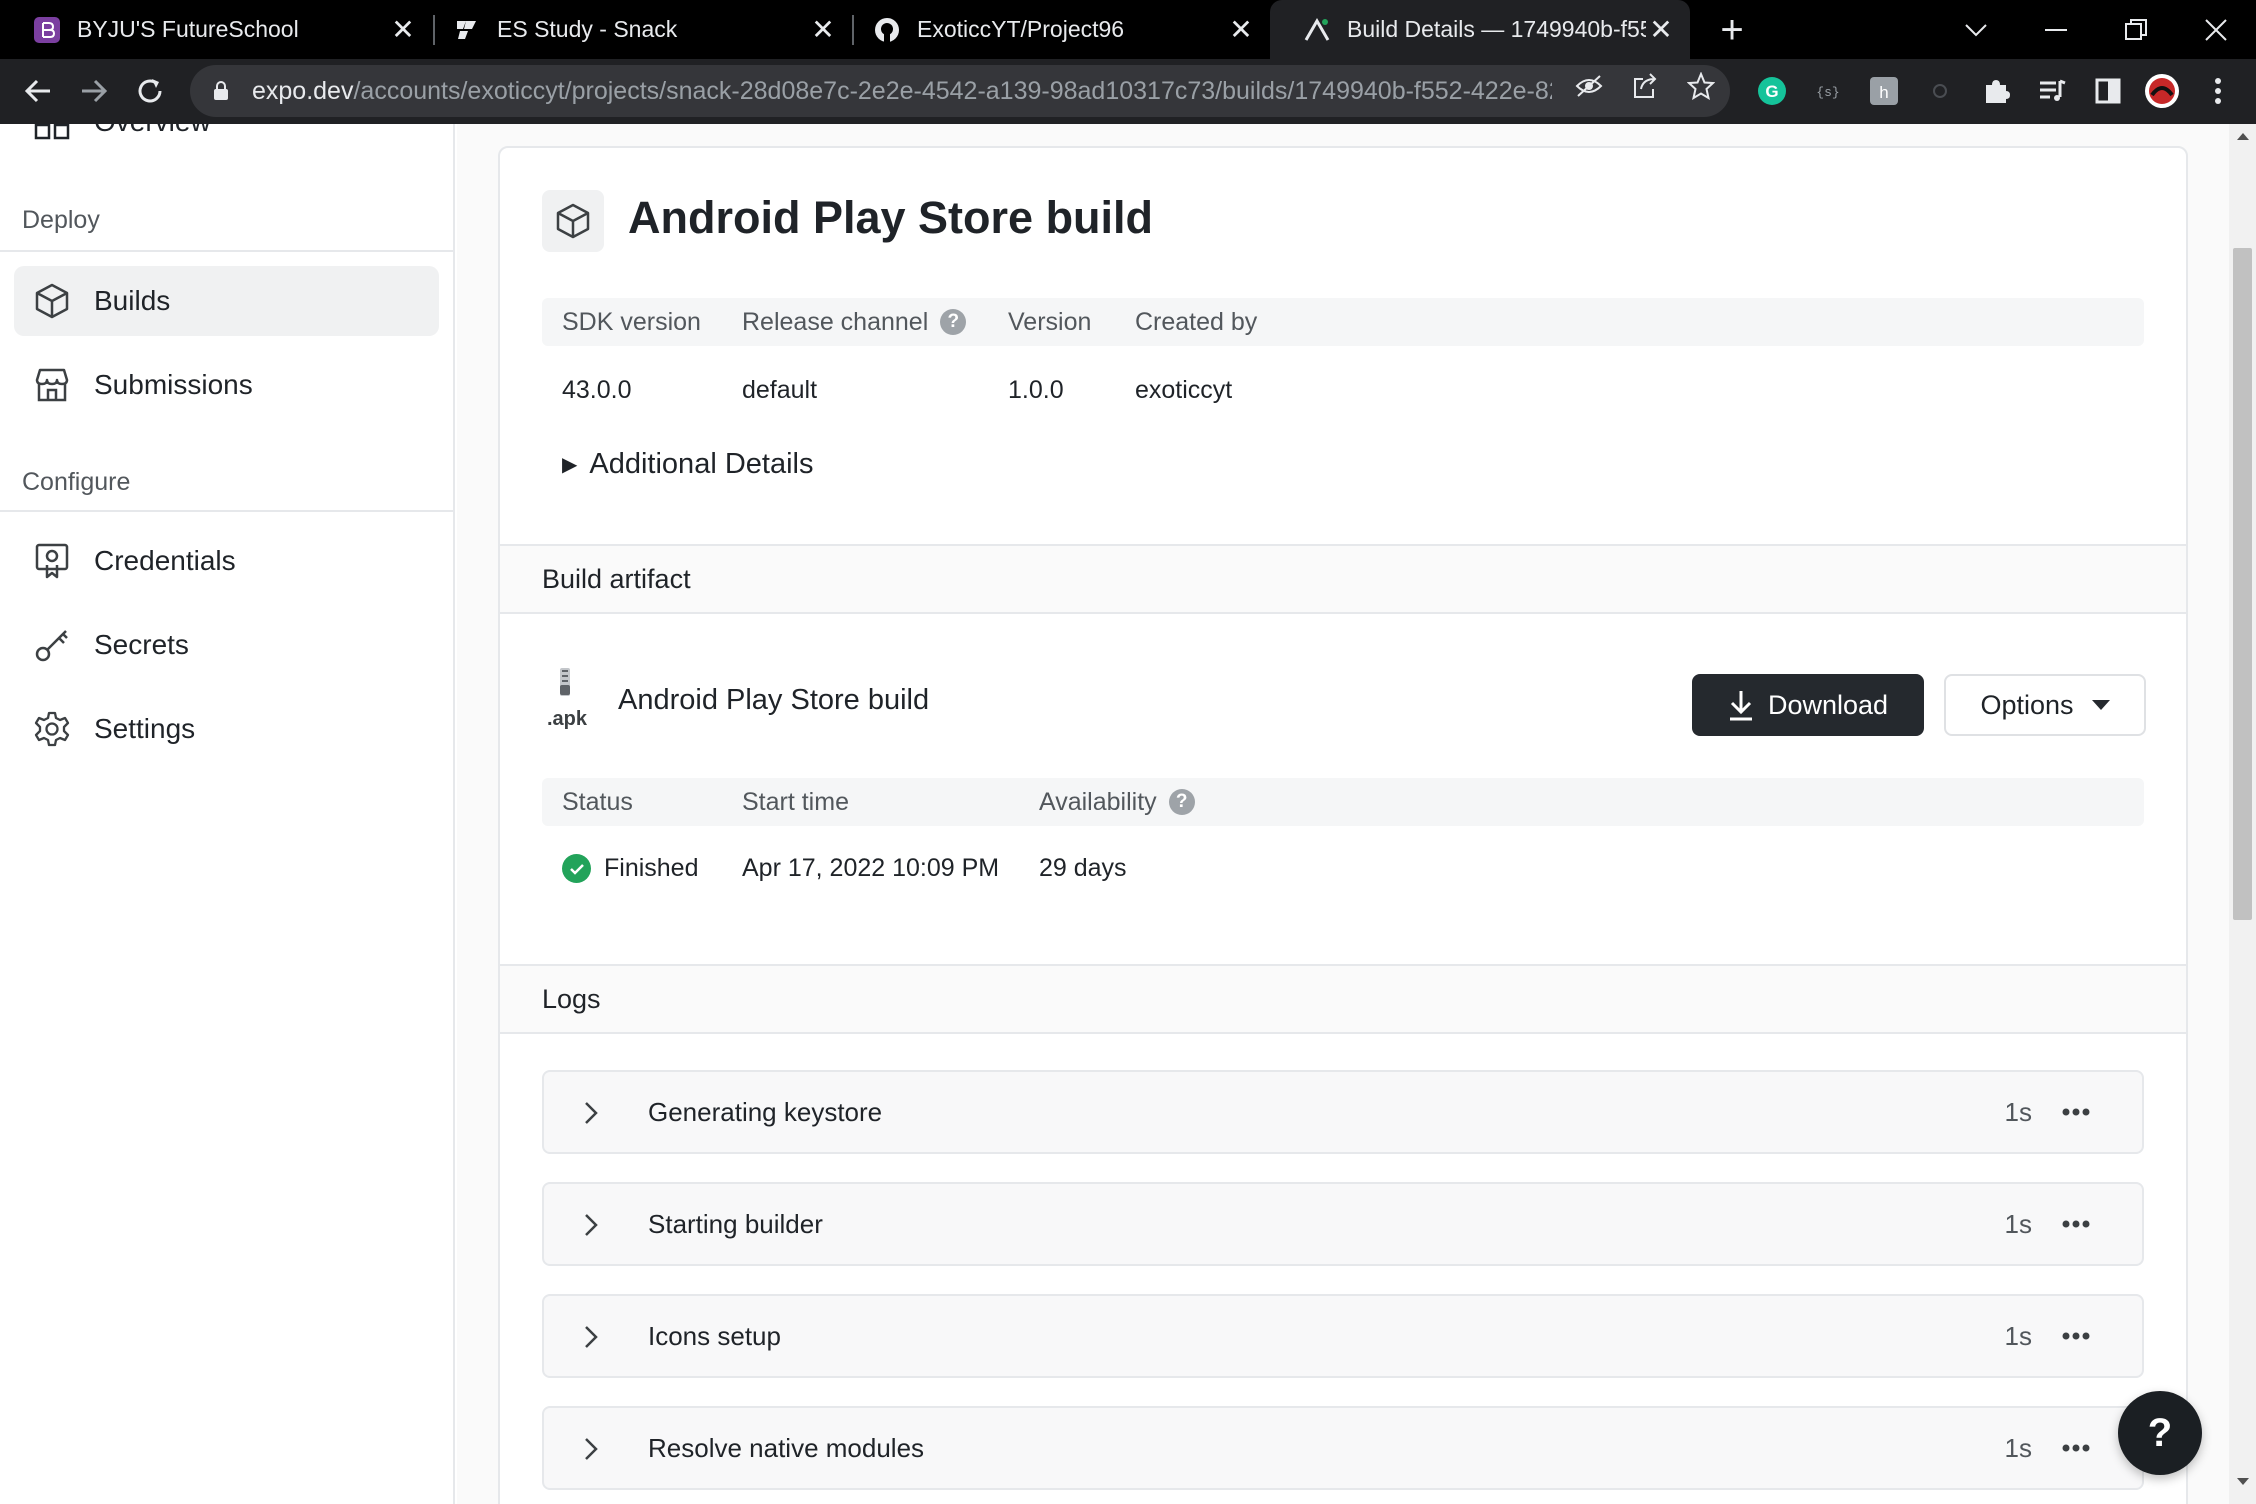  What do you see at coordinates (630, 868) in the screenshot?
I see `status-badge: Finished` at bounding box center [630, 868].